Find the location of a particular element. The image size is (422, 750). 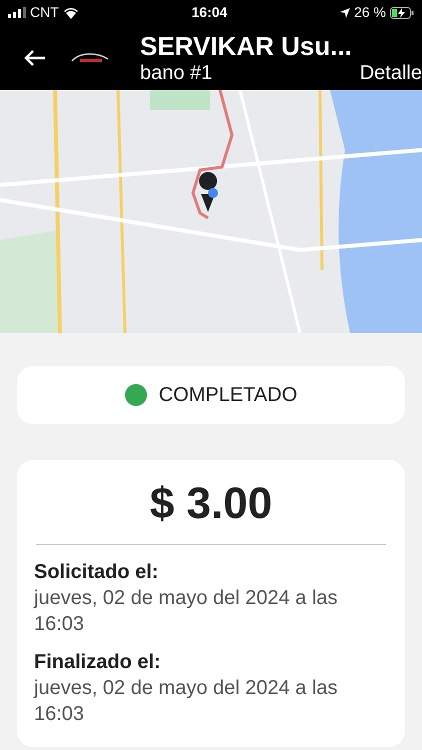

header-subtitle: Detalle is located at coordinates (391, 72).